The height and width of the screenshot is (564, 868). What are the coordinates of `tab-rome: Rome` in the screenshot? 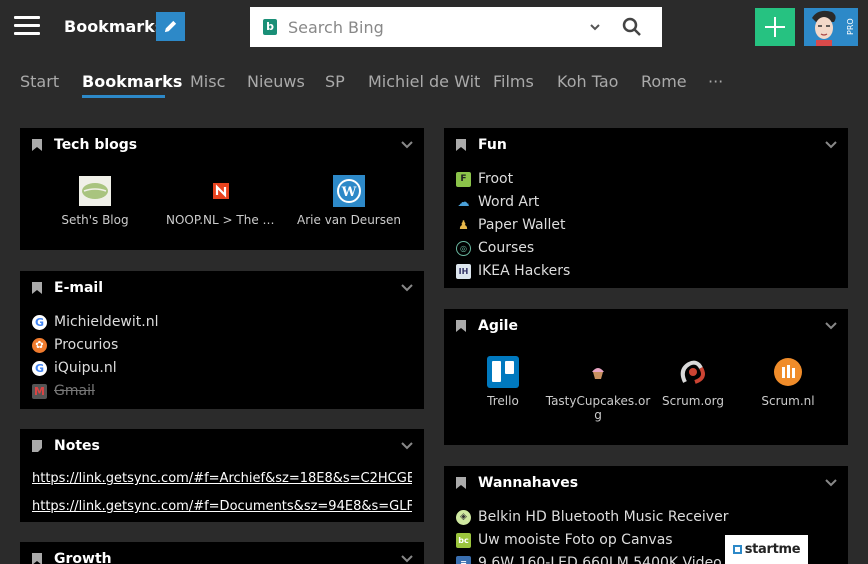 It's located at (664, 81).